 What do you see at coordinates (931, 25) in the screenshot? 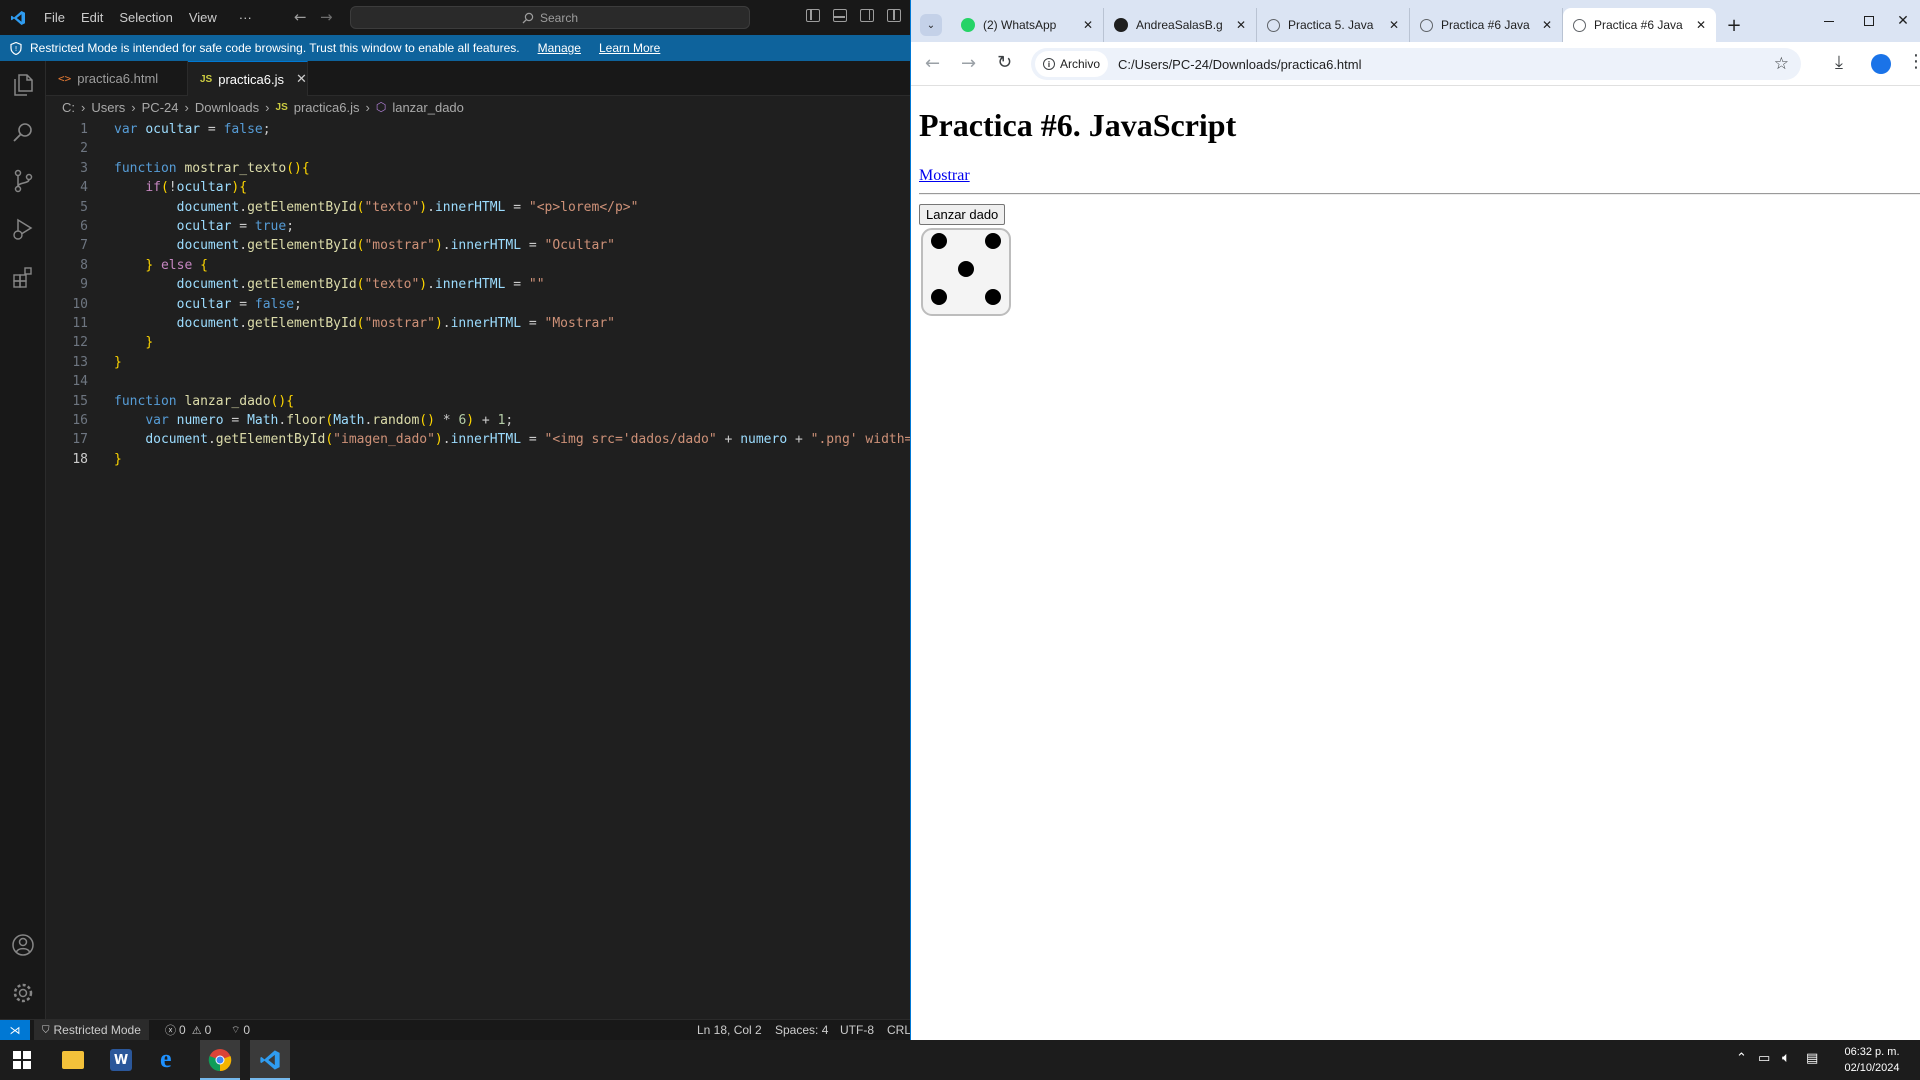
I see `tab-search-button: ⌄` at bounding box center [931, 25].